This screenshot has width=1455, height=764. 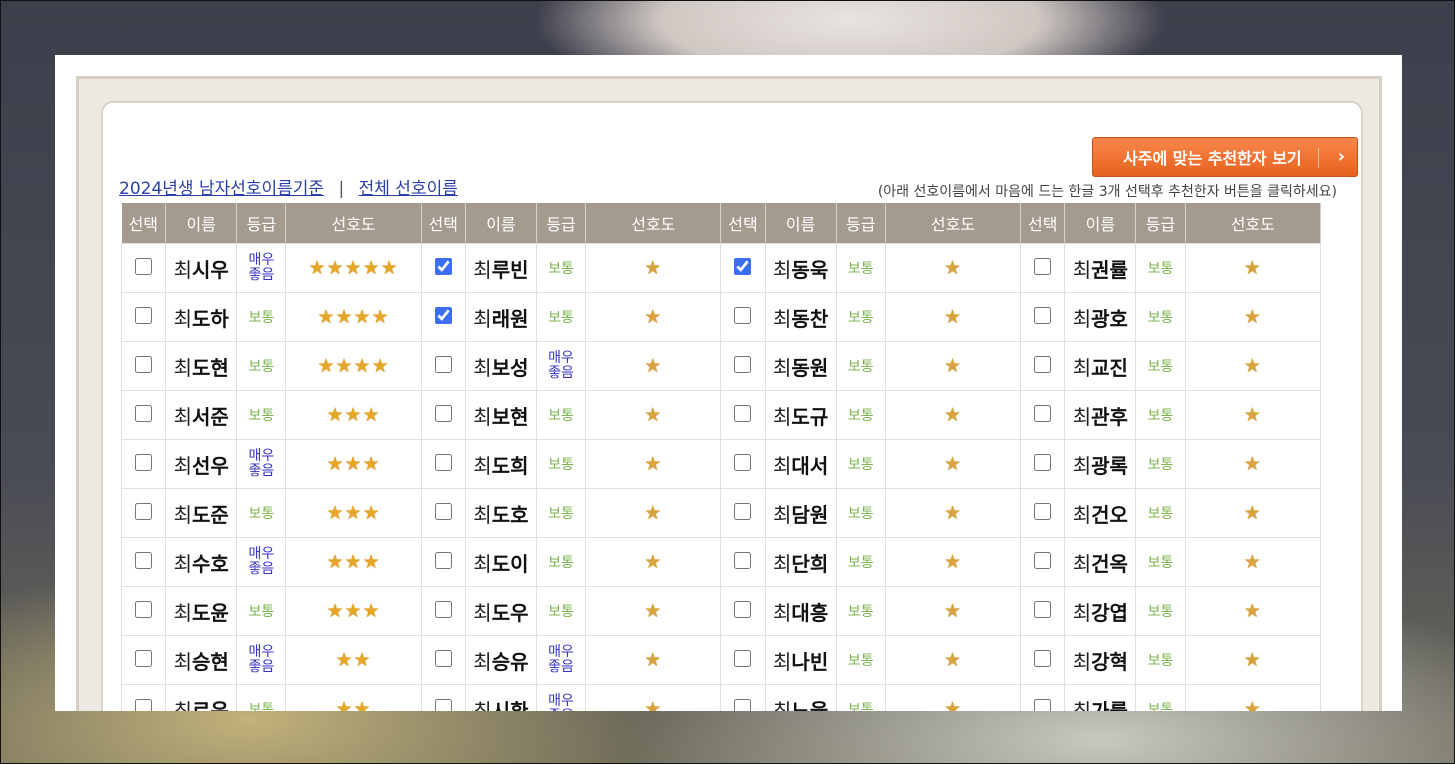 I want to click on given-name: 도윤, so click(x=210, y=612).